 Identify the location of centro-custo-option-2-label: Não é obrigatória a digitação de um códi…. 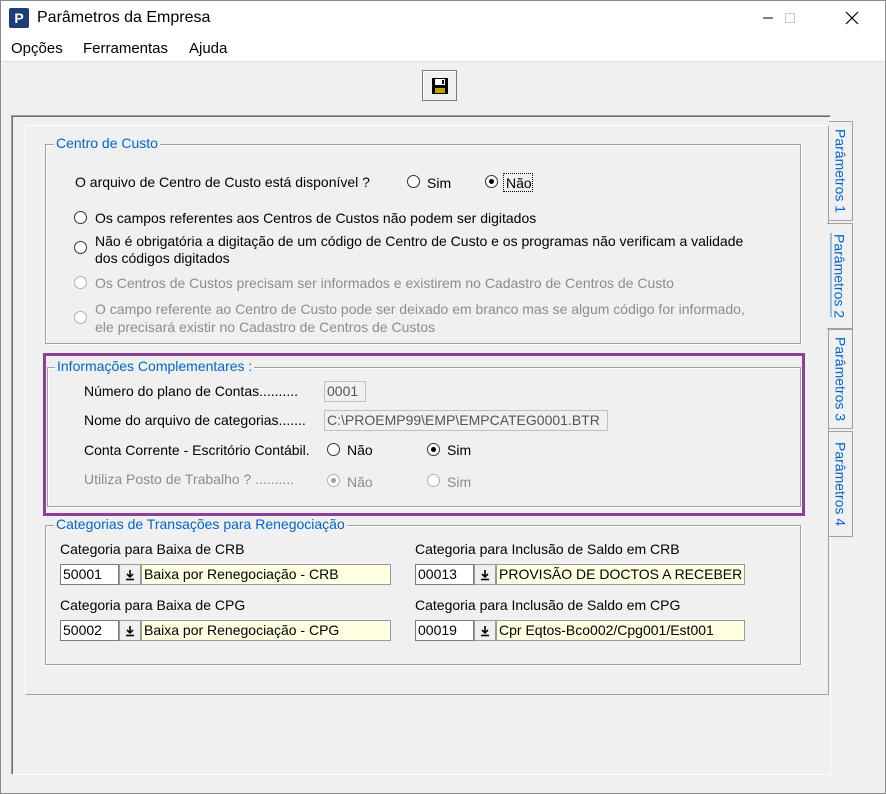
(419, 241).